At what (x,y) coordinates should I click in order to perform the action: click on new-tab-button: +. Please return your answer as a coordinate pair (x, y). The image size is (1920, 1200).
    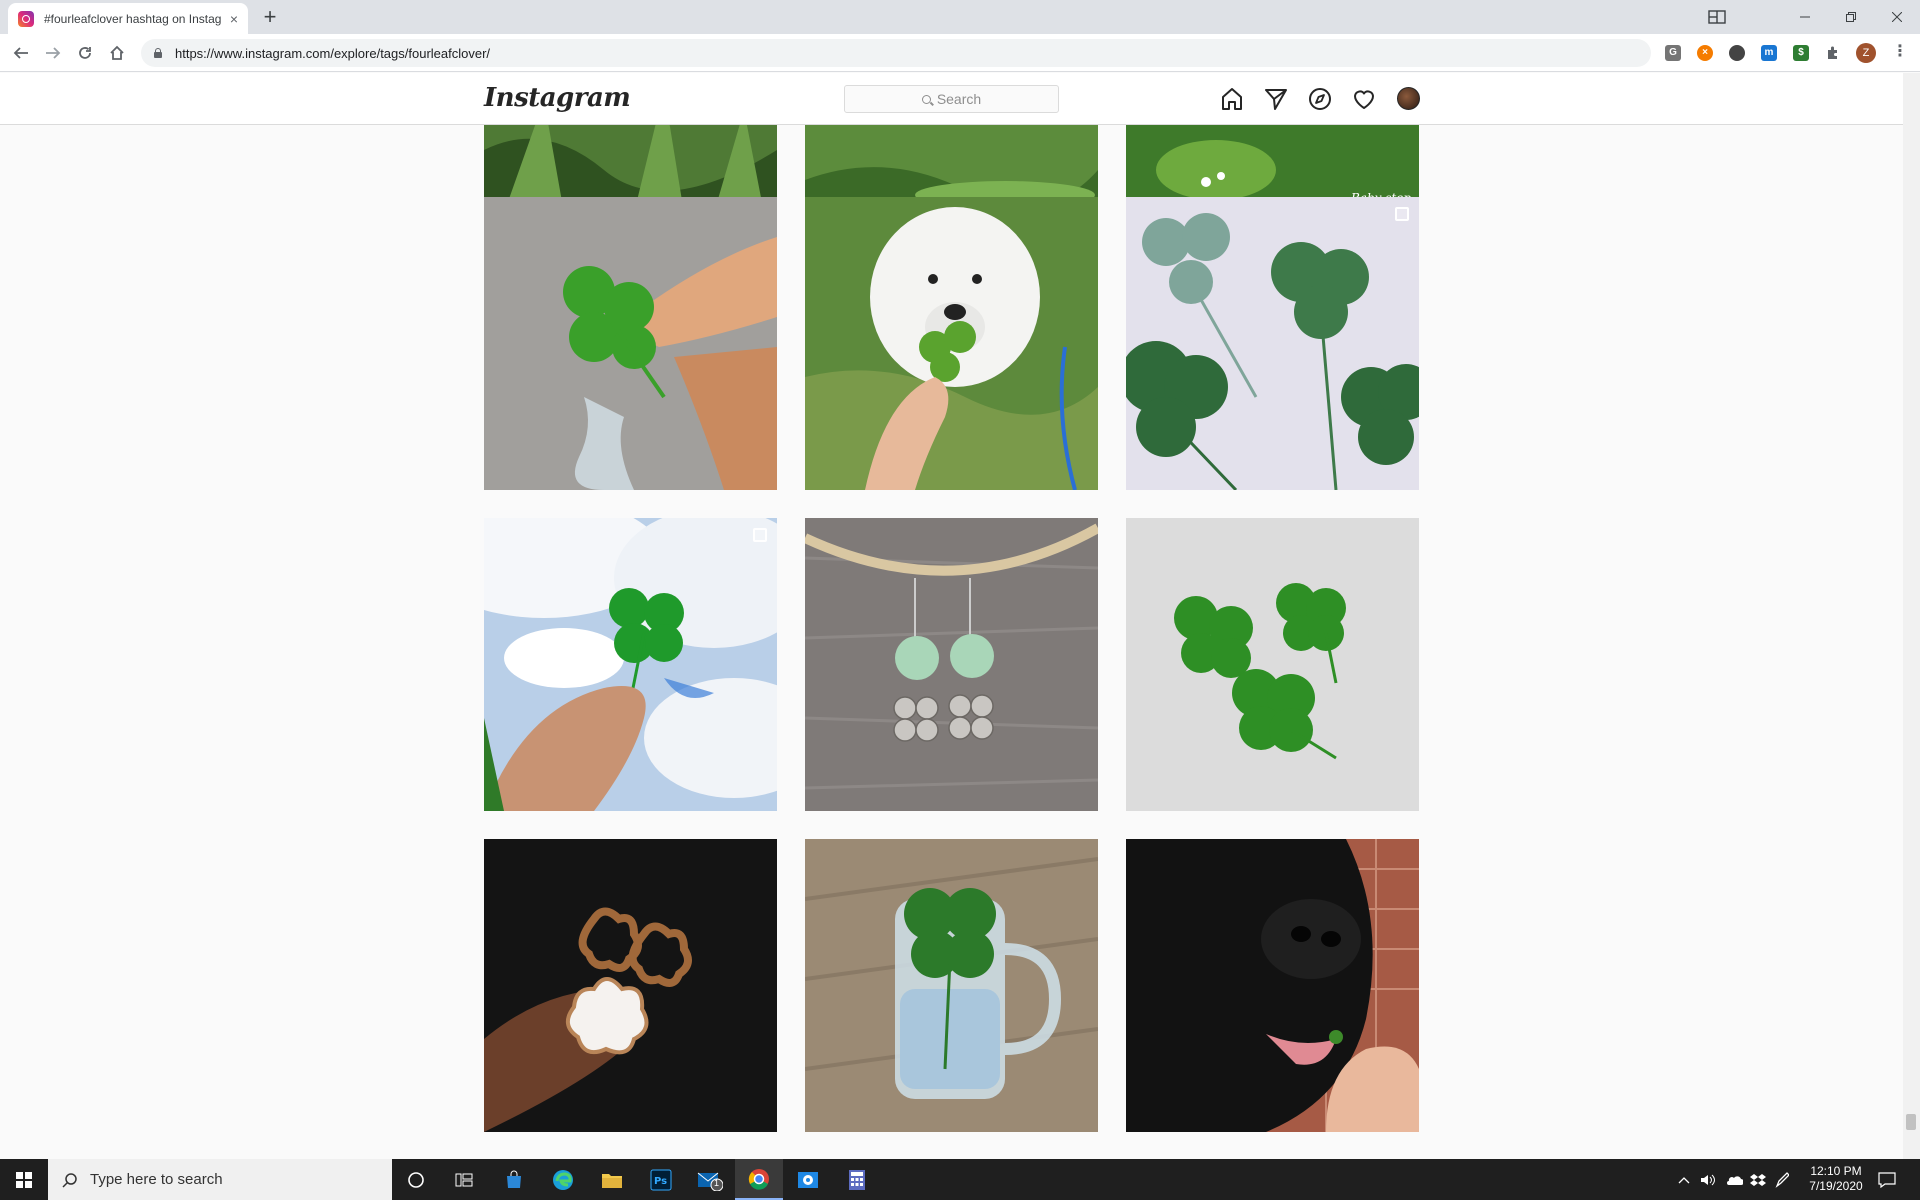
    Looking at the image, I should click on (270, 18).